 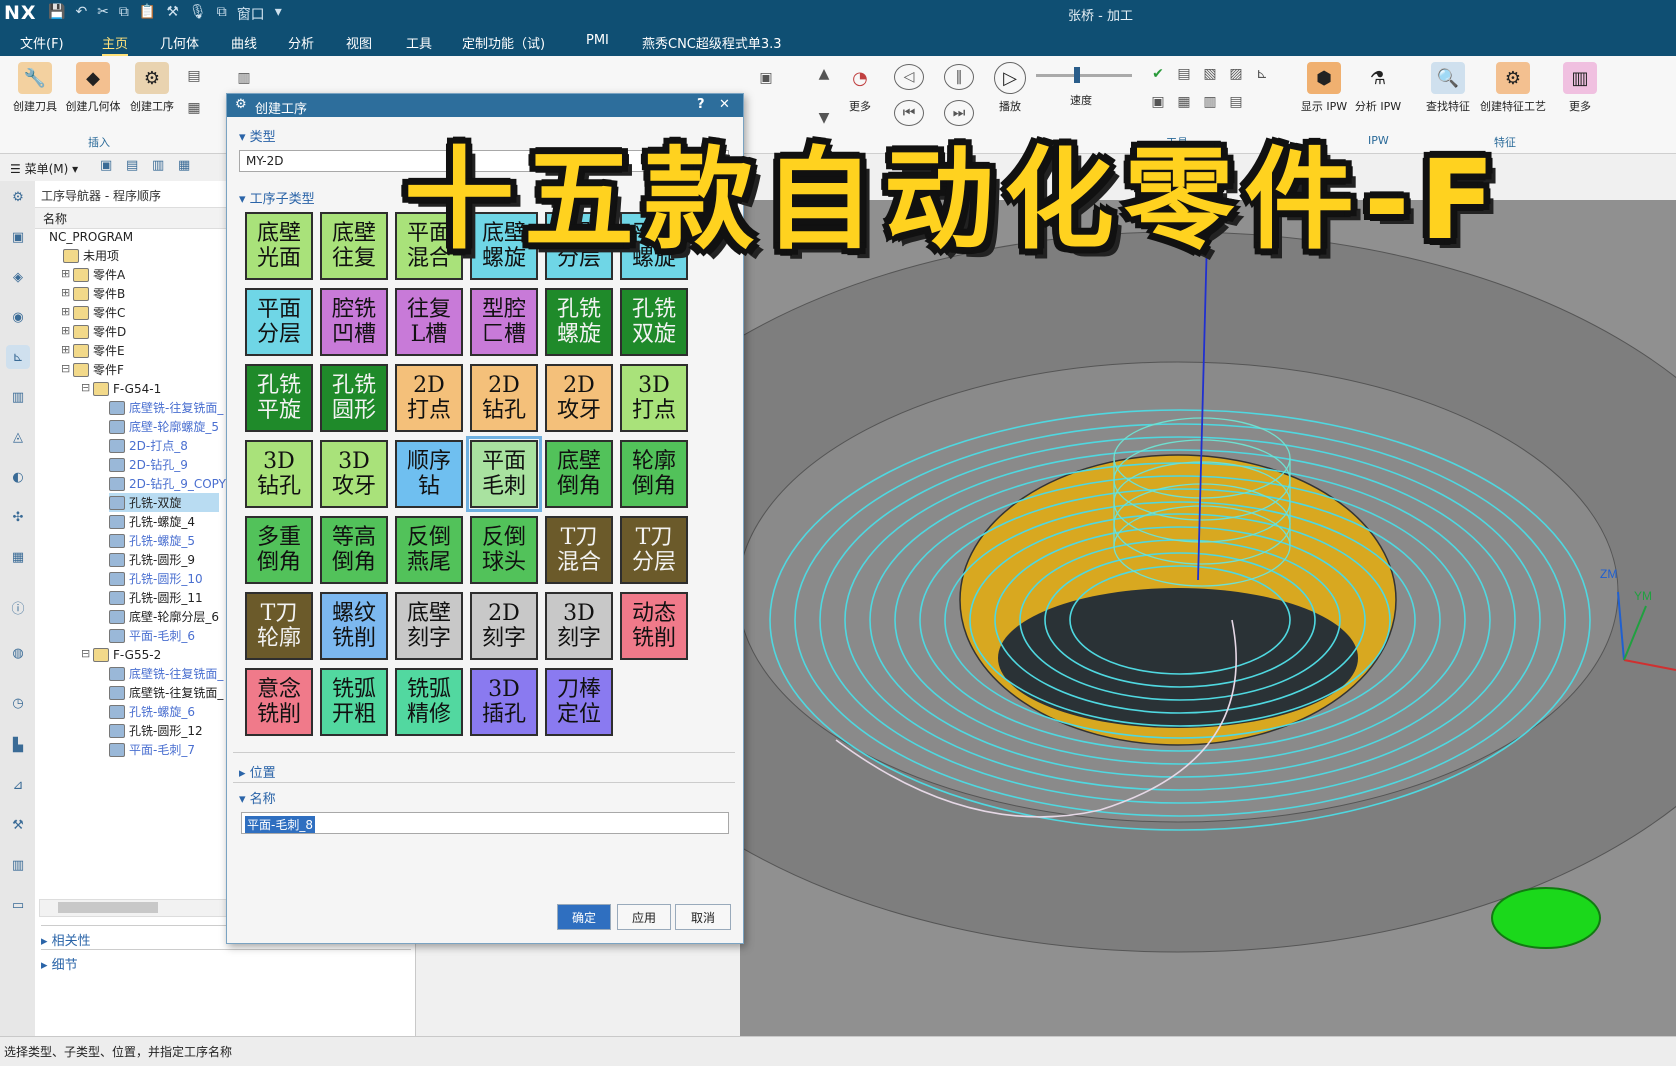 I want to click on menu-file: 文件(F), so click(x=42, y=42).